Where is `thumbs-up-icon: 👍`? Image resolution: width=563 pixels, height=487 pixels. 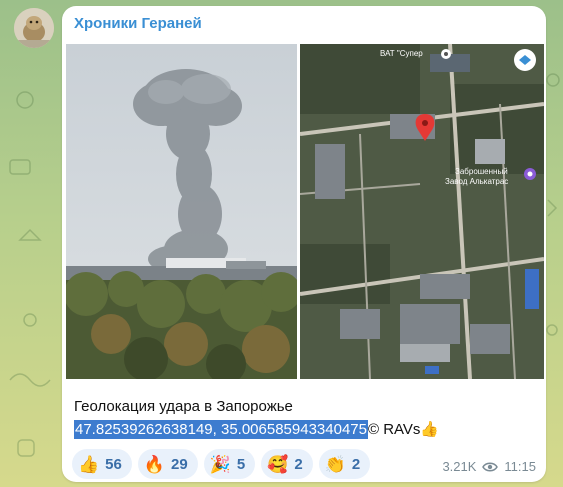 thumbs-up-icon: 👍 is located at coordinates (89, 464).